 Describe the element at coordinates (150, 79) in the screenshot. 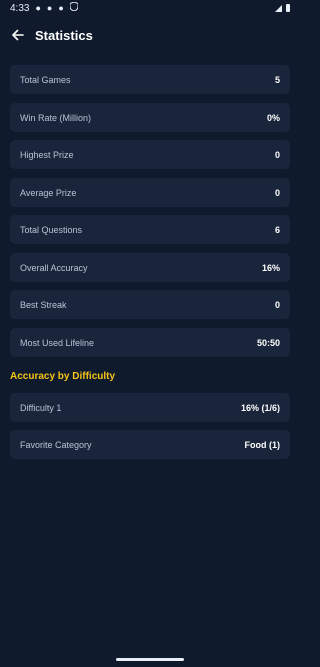

I see `stat-card-total-games: Total Games 5` at that location.